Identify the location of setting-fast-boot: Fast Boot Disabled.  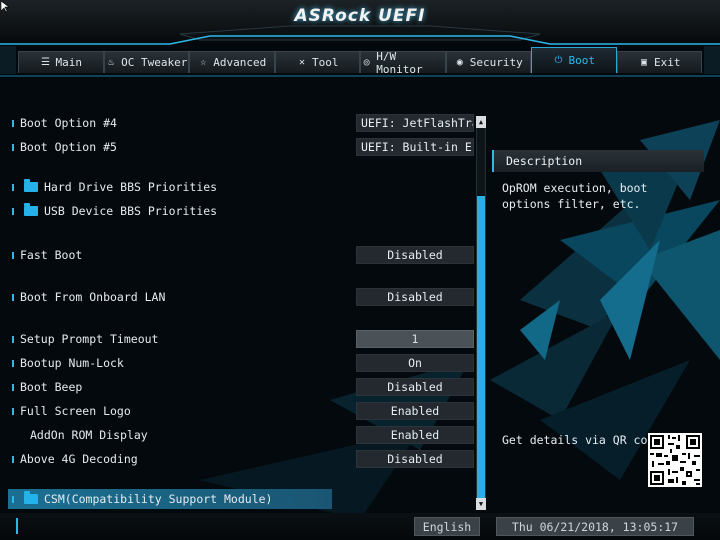
(241, 255).